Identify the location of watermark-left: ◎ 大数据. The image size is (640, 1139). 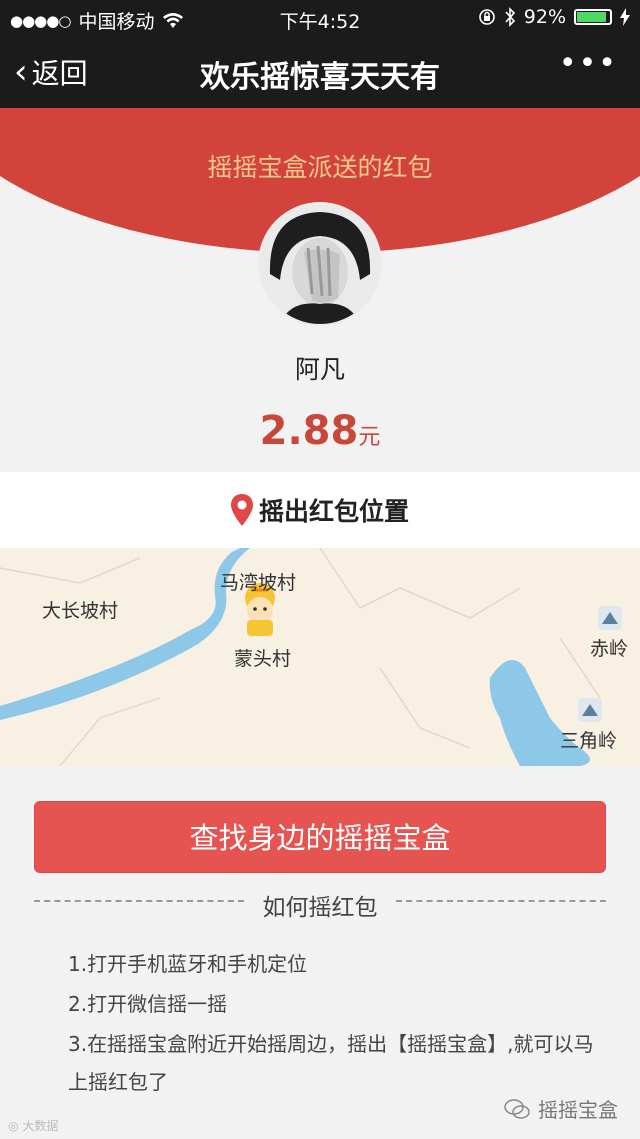
(33, 1126).